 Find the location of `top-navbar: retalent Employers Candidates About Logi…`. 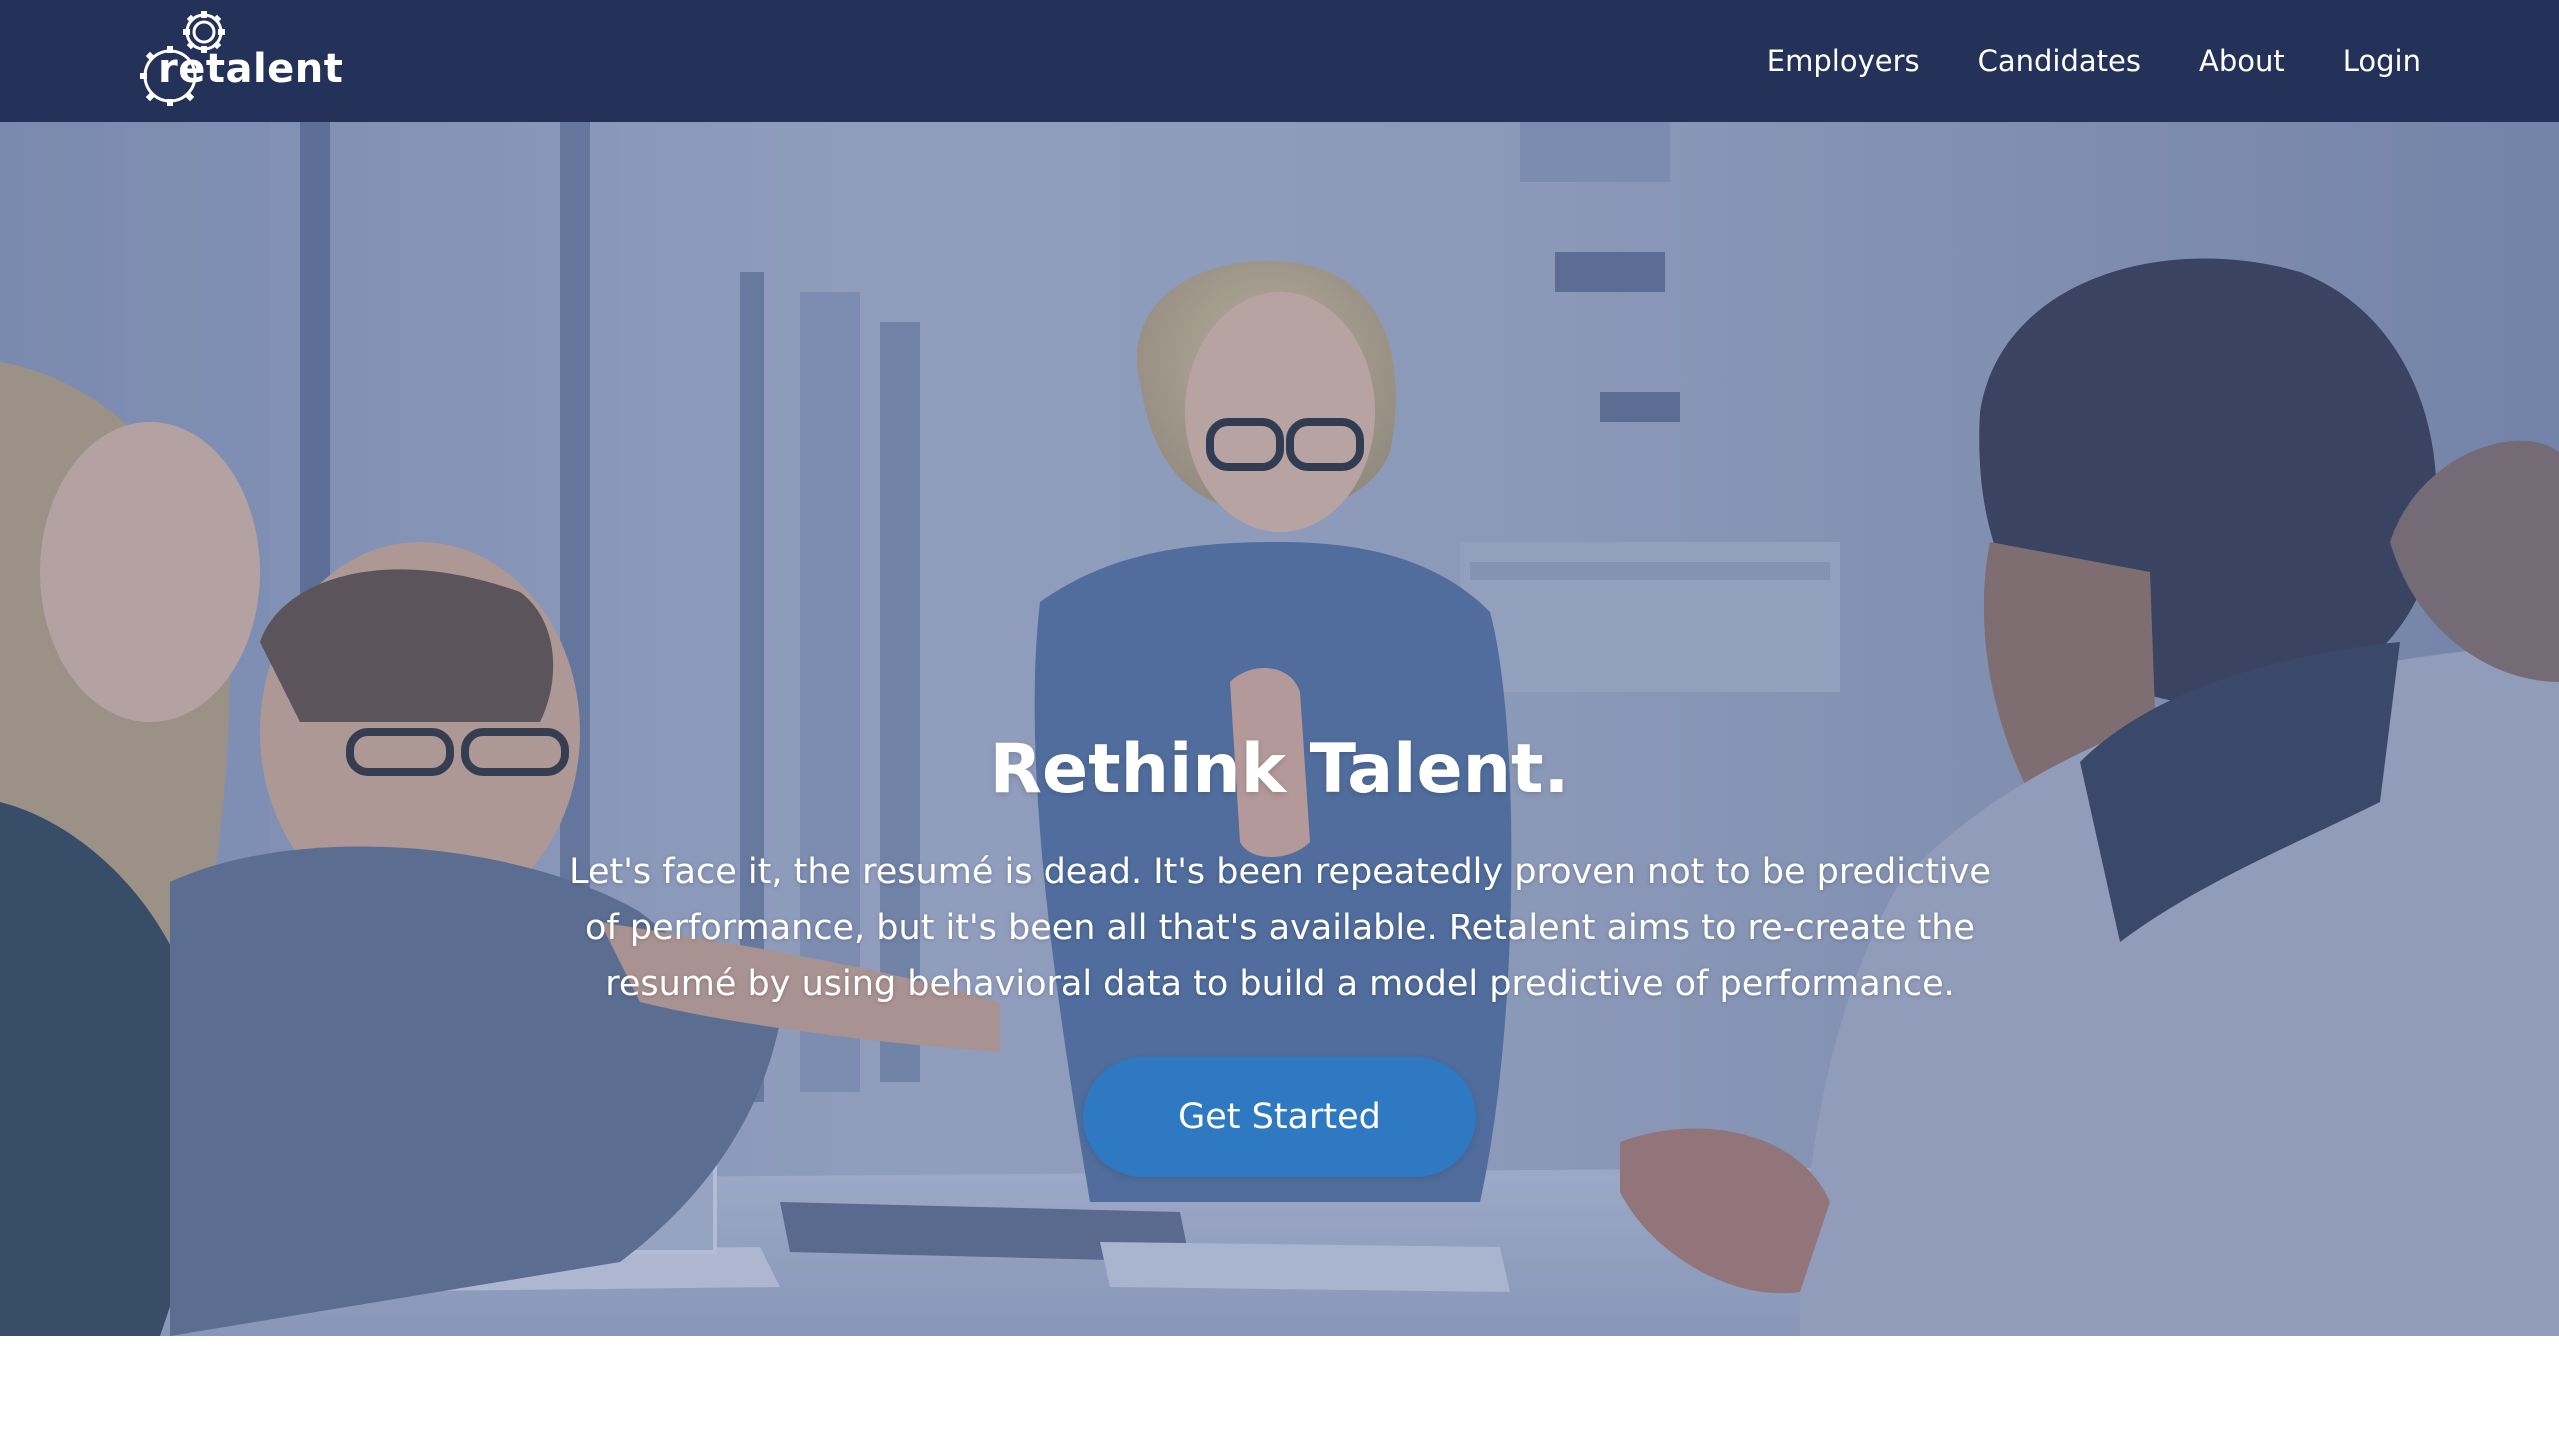

top-navbar: retalent Employers Candidates About Logi… is located at coordinates (1279, 61).